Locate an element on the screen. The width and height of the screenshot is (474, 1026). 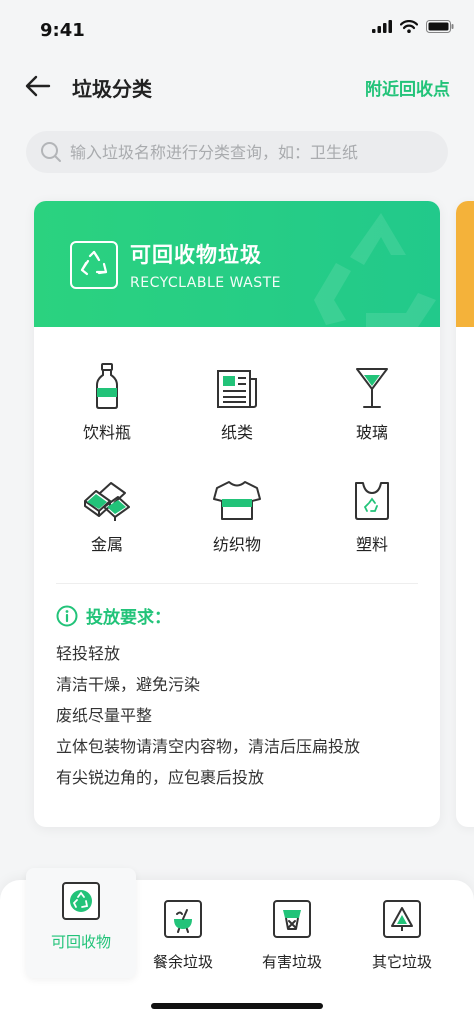
next-category-card is located at coordinates (465, 514).